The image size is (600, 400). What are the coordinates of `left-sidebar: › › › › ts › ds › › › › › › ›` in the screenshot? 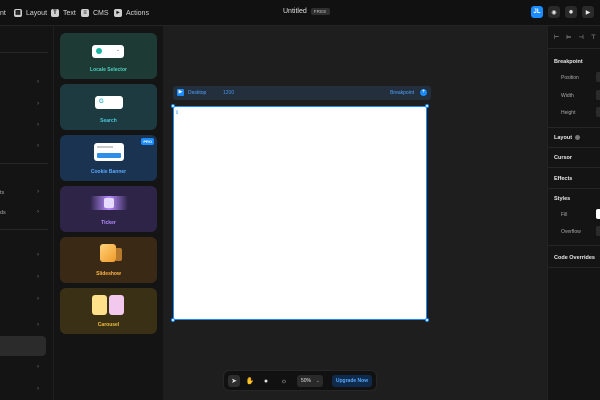 It's located at (27, 213).